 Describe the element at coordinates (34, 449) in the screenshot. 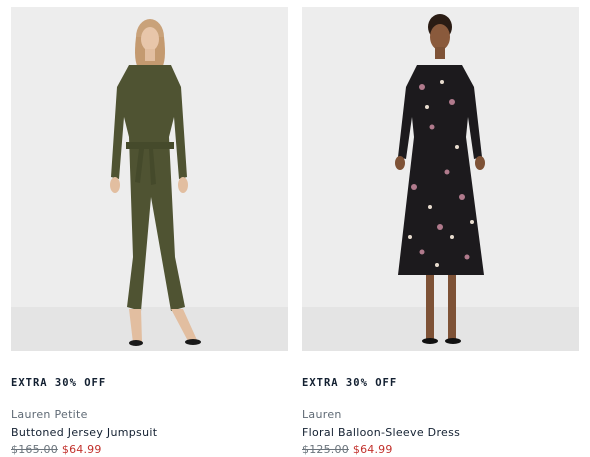

I see `original-price: $165.00` at that location.